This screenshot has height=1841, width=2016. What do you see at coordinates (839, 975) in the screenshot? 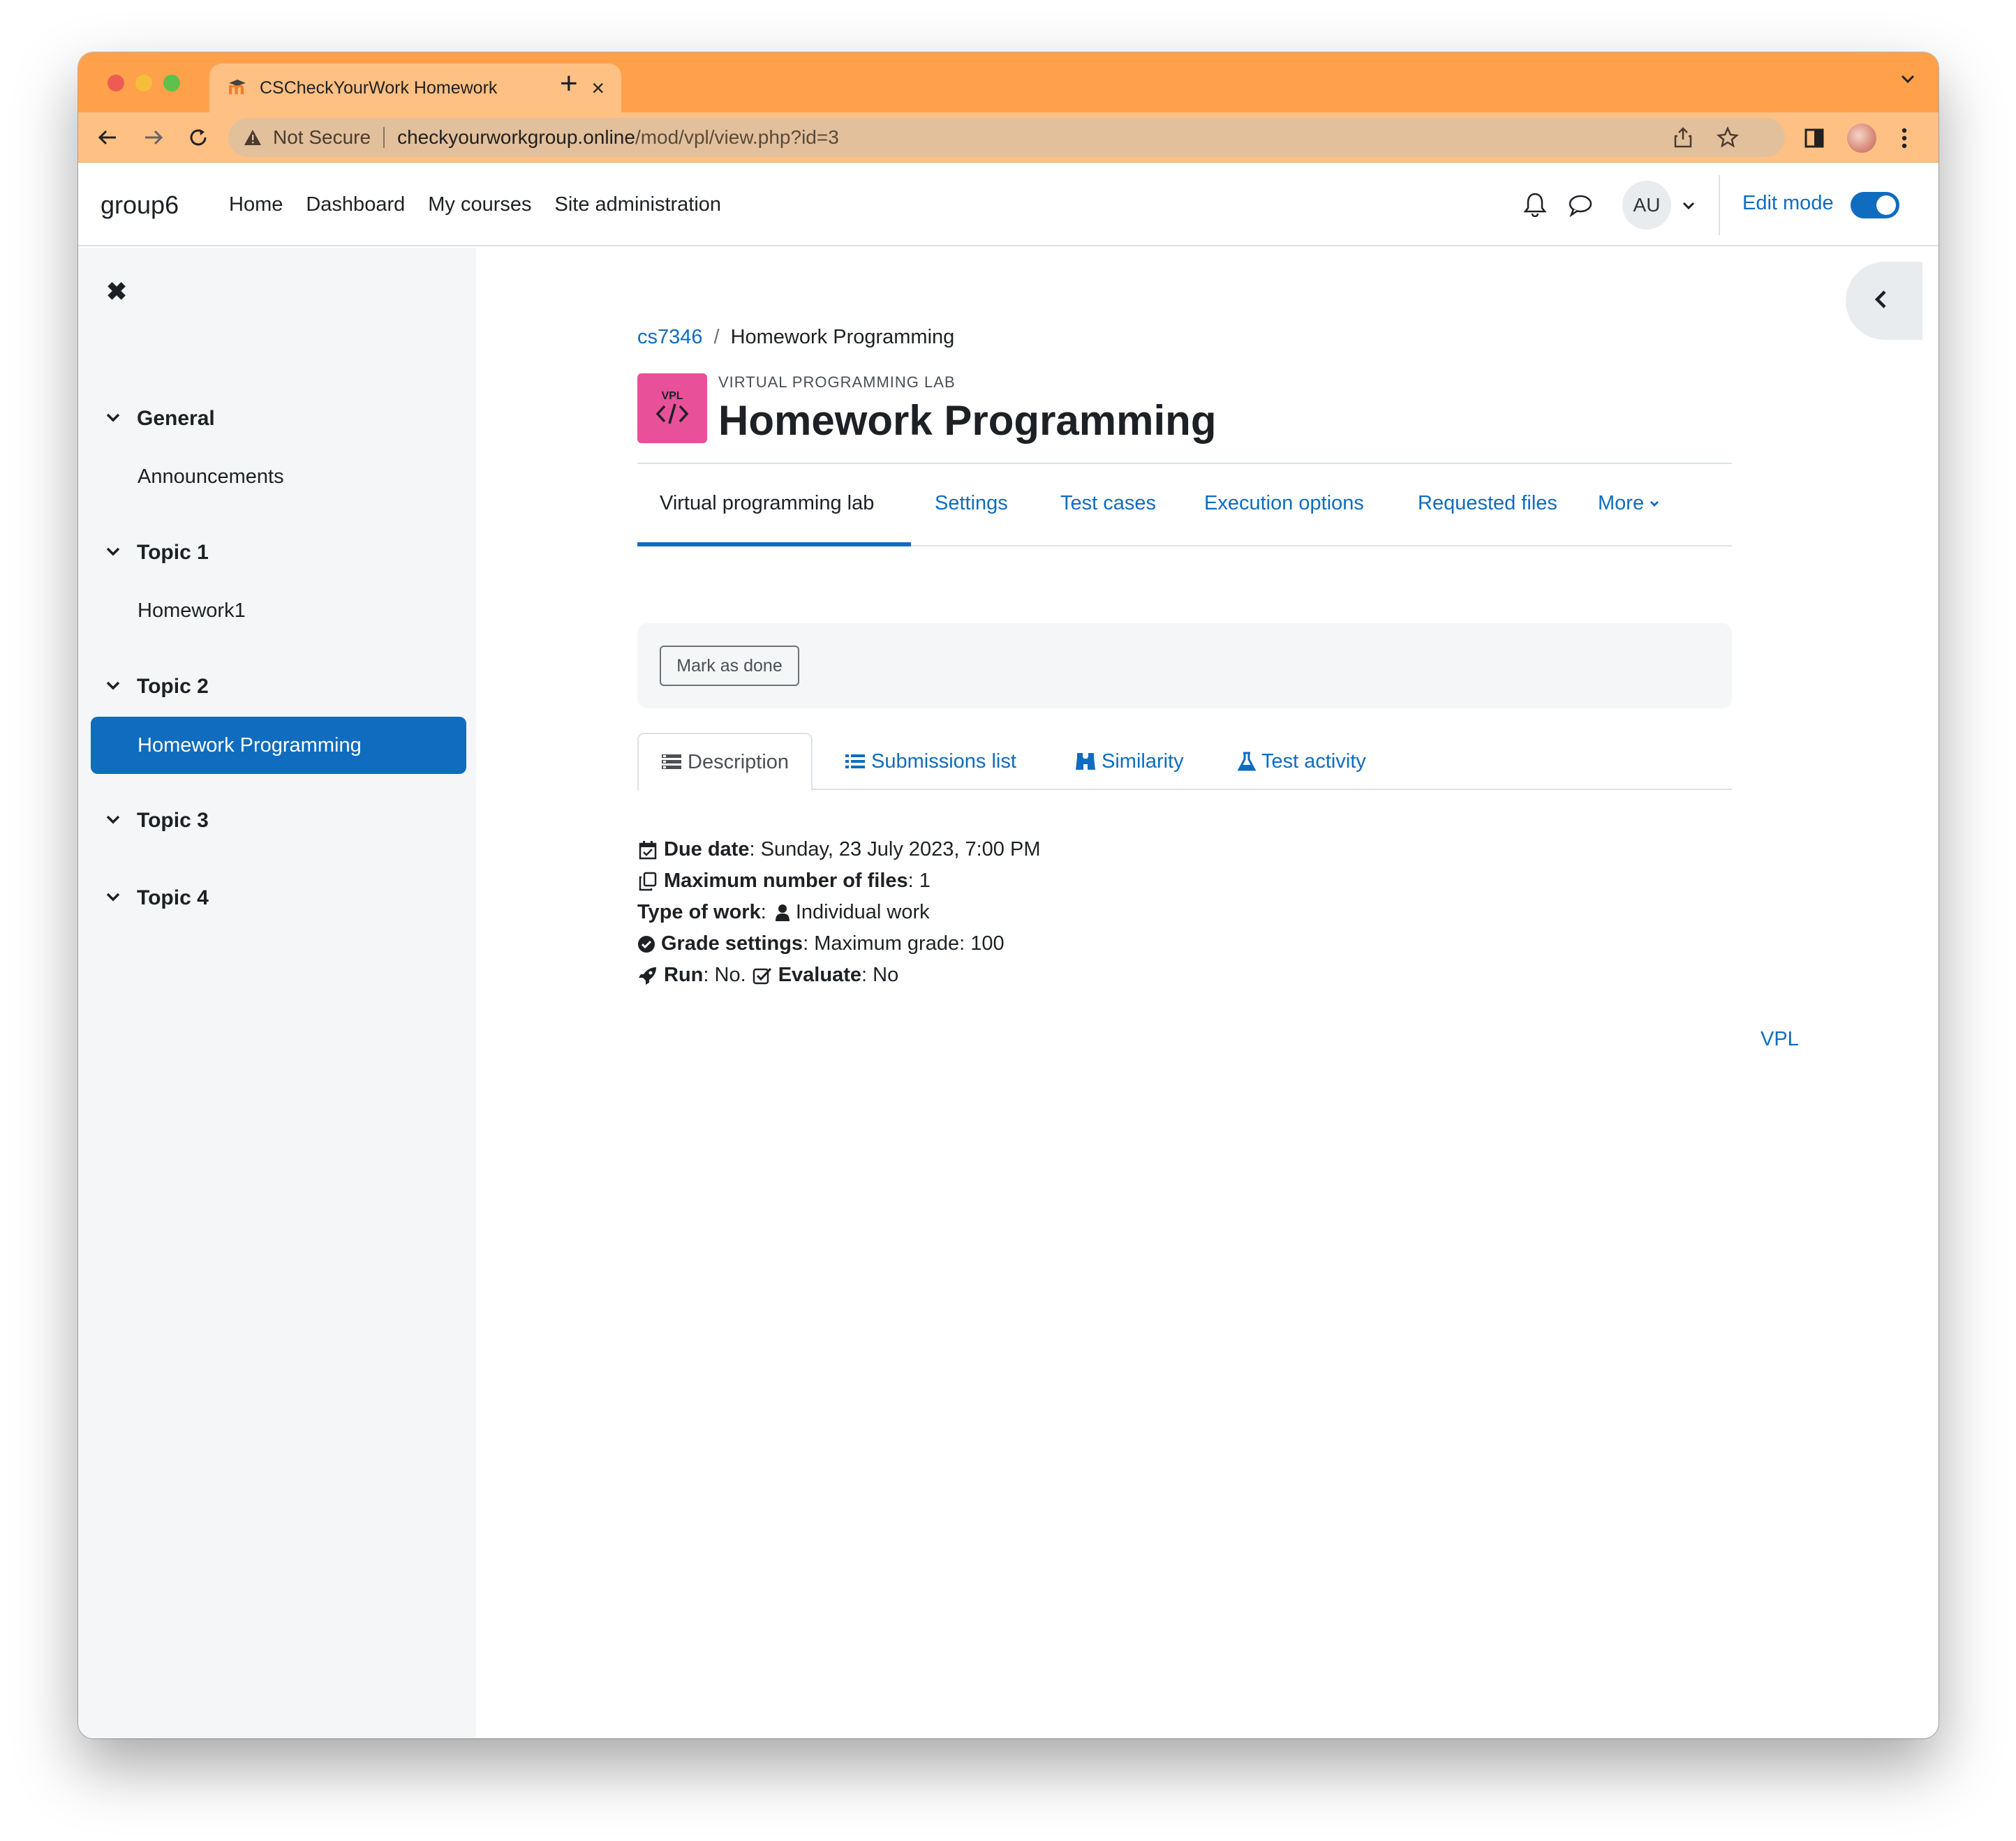
I see `detail-run-evaluate: Run: No. Evaluate: No` at bounding box center [839, 975].